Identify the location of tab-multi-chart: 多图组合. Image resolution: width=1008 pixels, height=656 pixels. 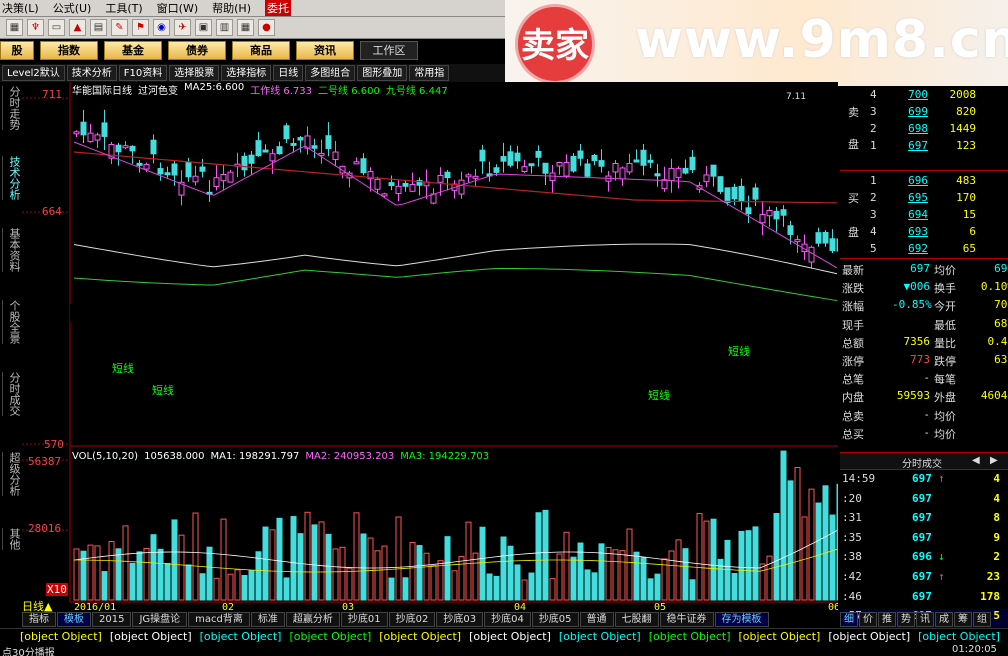
(330, 73).